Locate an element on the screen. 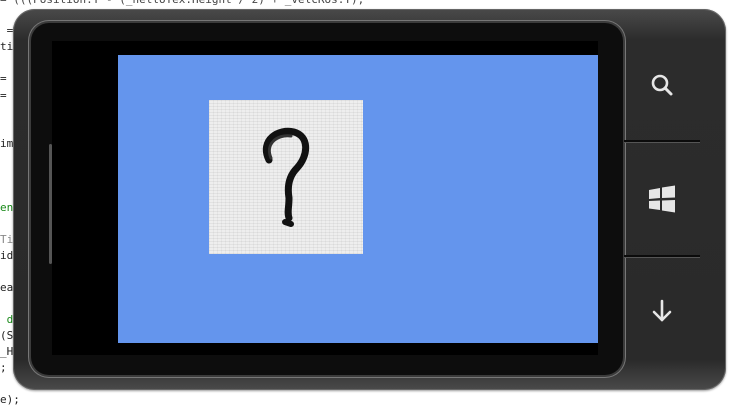 The height and width of the screenshot is (406, 745). back-button is located at coordinates (662, 311).